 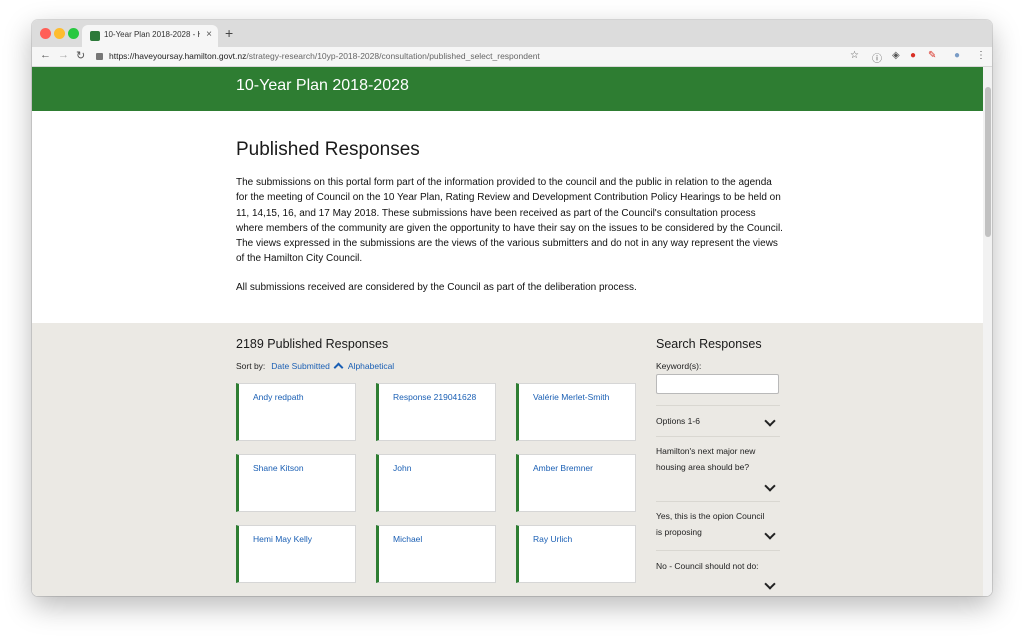 I want to click on response-card-name: Michael, so click(x=407, y=539).